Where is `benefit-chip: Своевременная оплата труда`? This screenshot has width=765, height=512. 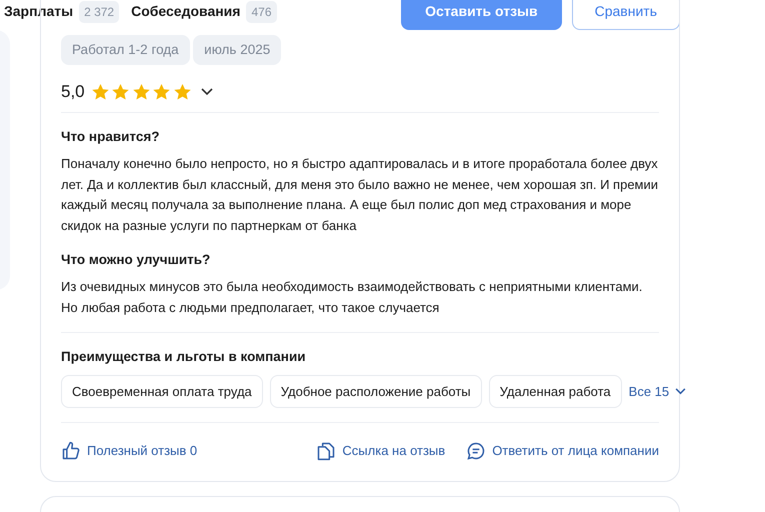 benefit-chip: Своевременная оплата труда is located at coordinates (162, 391).